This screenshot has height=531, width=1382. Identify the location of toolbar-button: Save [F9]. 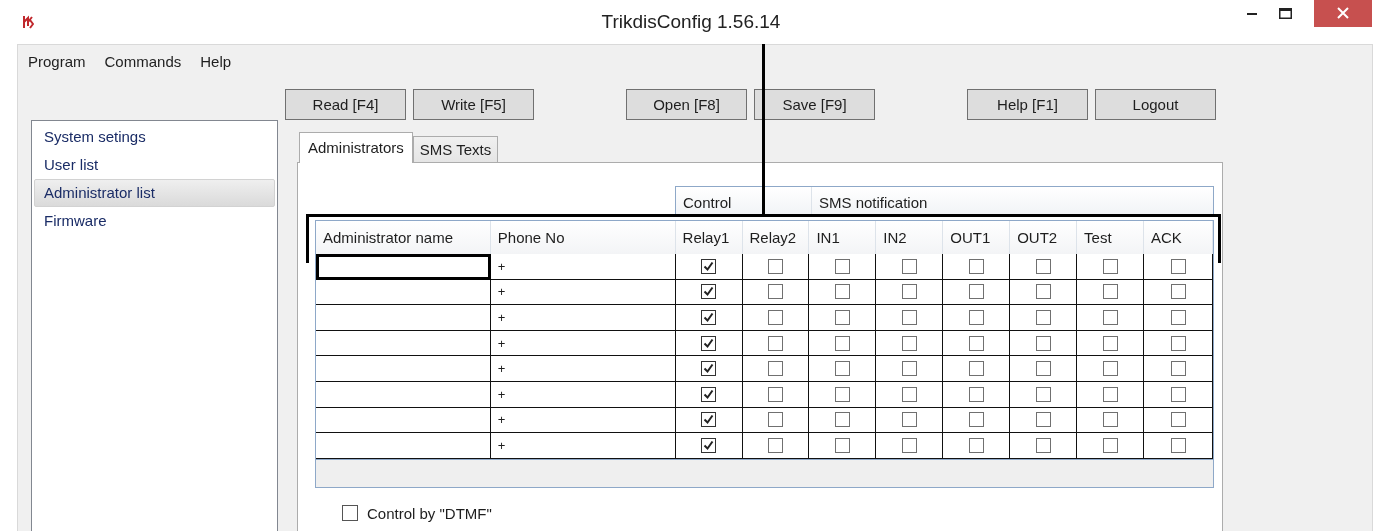
(814, 104).